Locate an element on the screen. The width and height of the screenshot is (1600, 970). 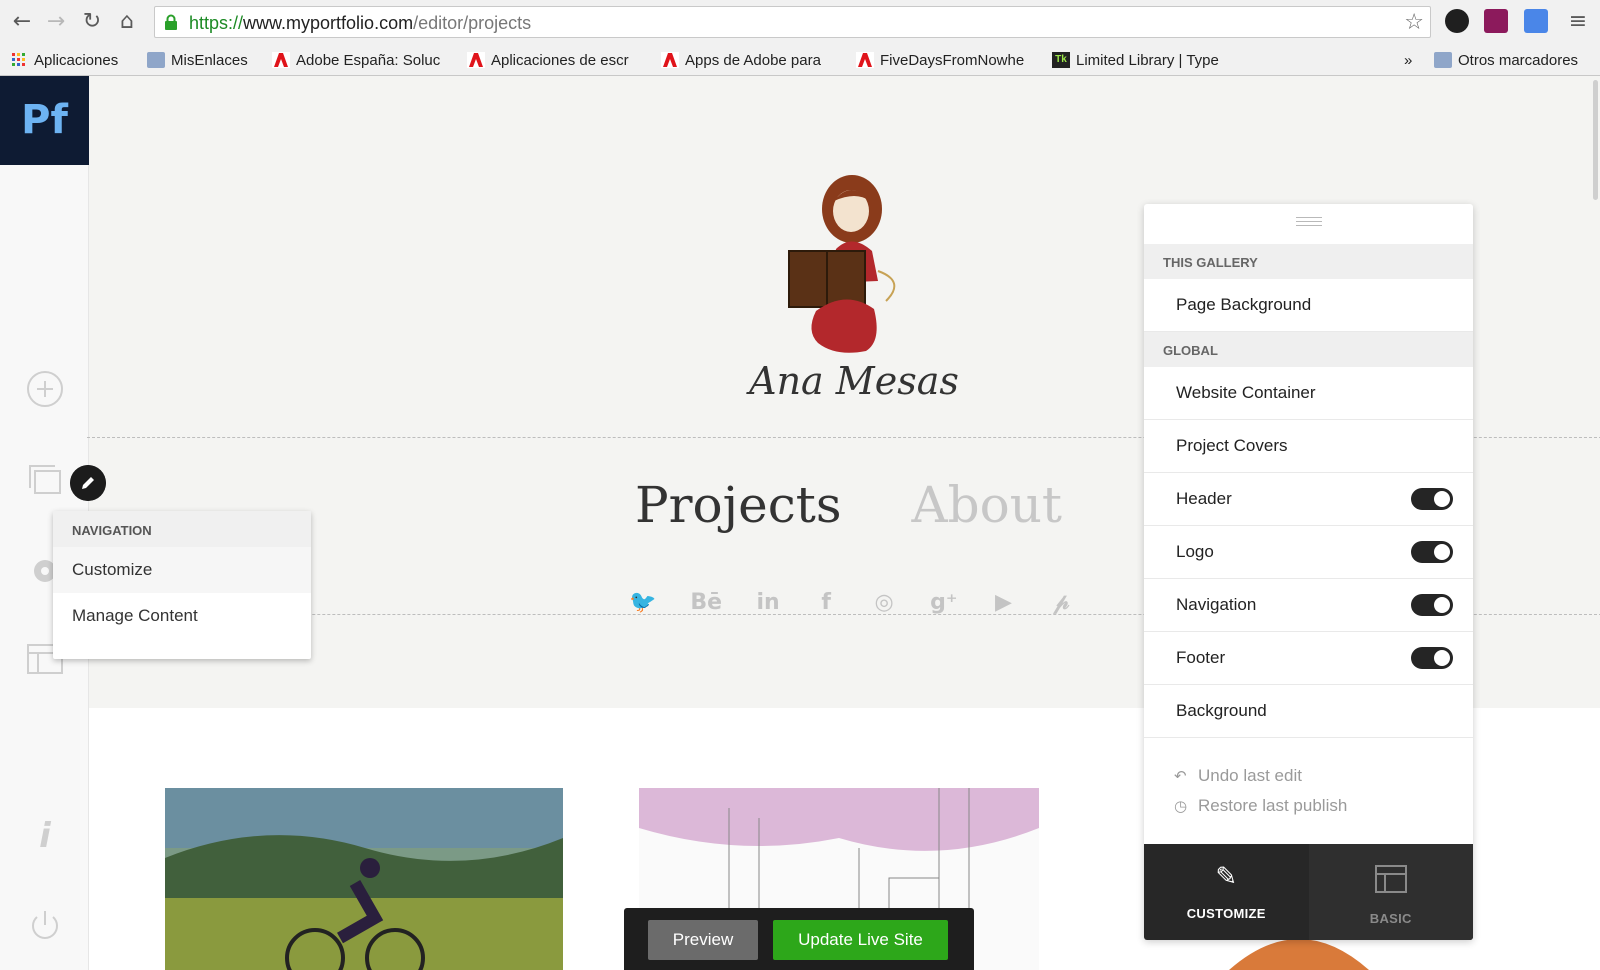
bookmark-item: Tk Limited Library | Type is located at coordinates (1142, 60).